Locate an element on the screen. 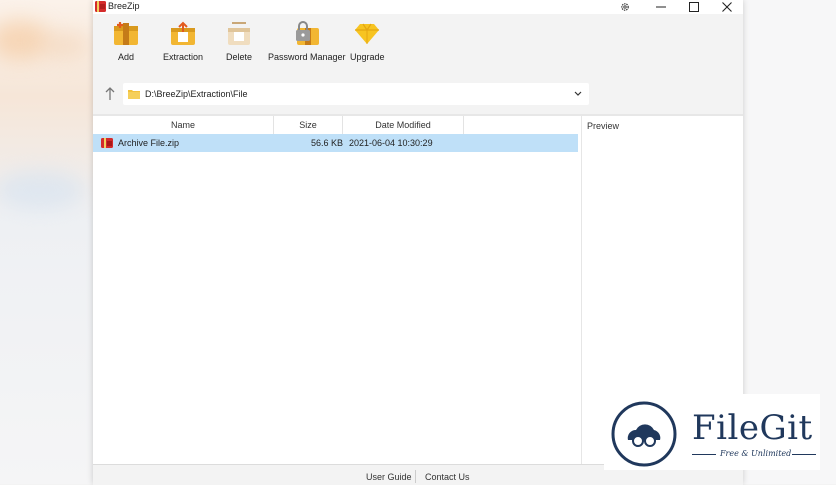 Image resolution: width=836 pixels, height=485 pixels. title-bar: BreeZip is located at coordinates (418, 7).